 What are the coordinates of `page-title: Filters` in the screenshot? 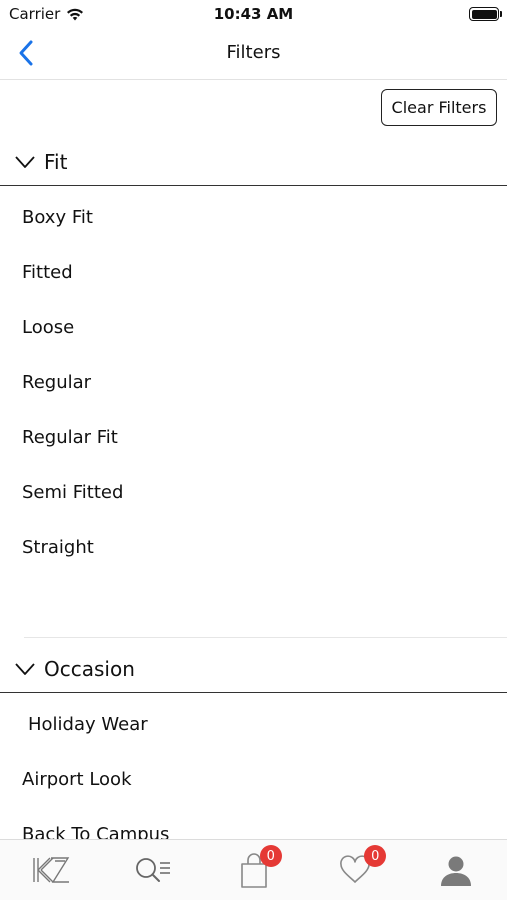 It's located at (253, 52).